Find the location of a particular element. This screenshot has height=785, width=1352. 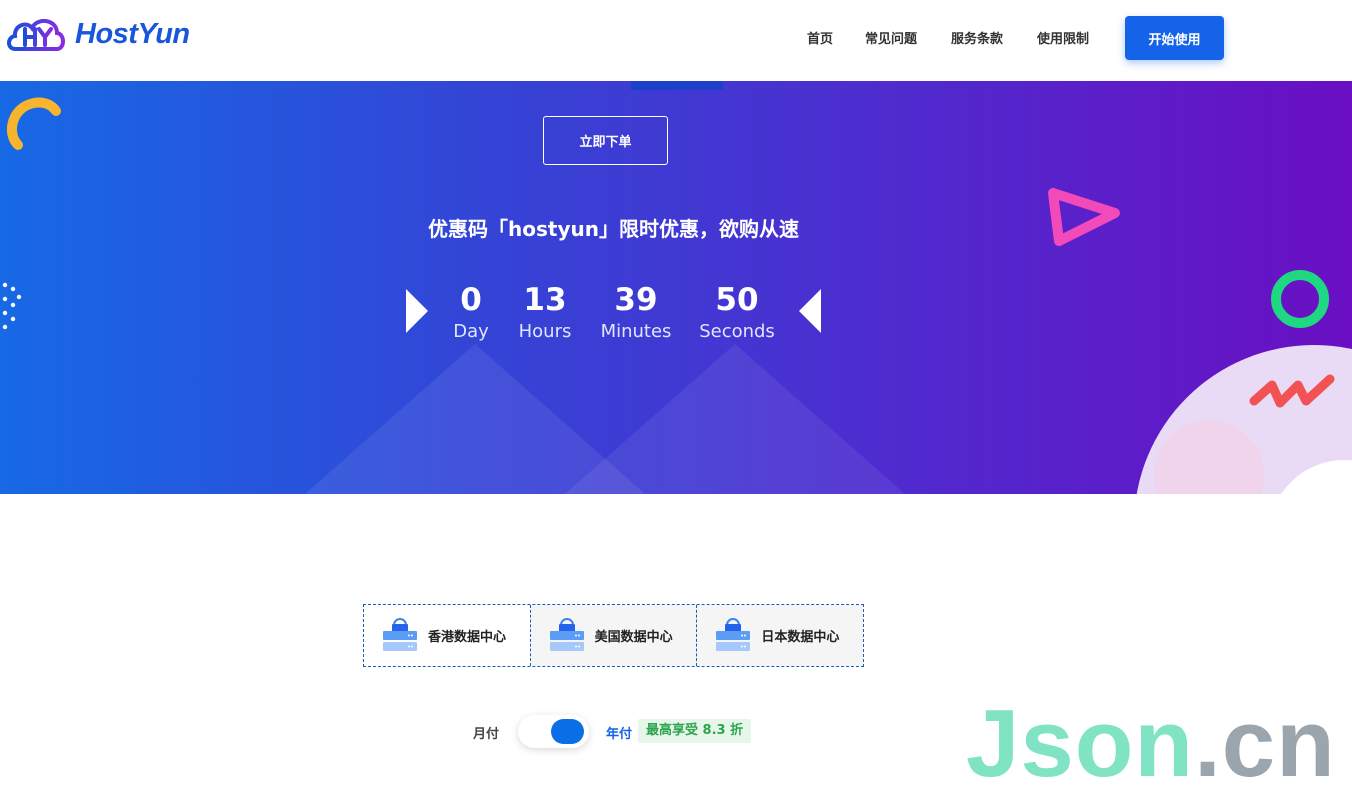

discount-badge: 最高享受 8.3 折 is located at coordinates (695, 731).